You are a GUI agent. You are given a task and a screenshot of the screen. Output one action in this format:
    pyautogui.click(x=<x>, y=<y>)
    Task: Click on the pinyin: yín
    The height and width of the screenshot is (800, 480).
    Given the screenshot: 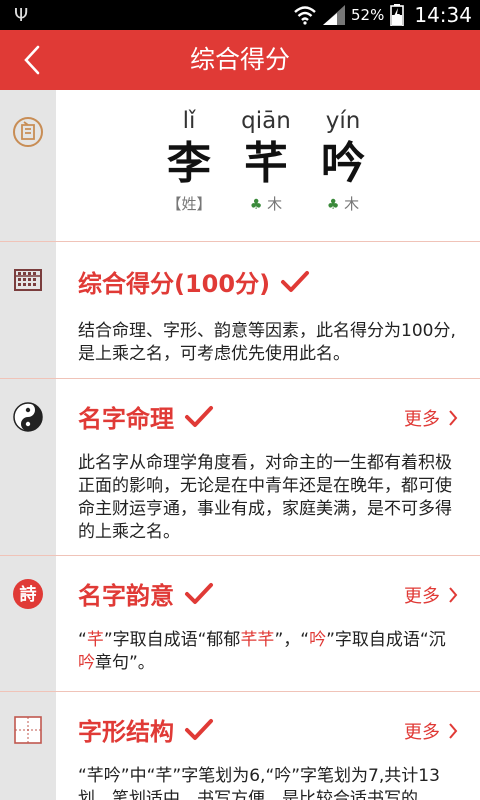 What is the action you would take?
    pyautogui.click(x=343, y=121)
    